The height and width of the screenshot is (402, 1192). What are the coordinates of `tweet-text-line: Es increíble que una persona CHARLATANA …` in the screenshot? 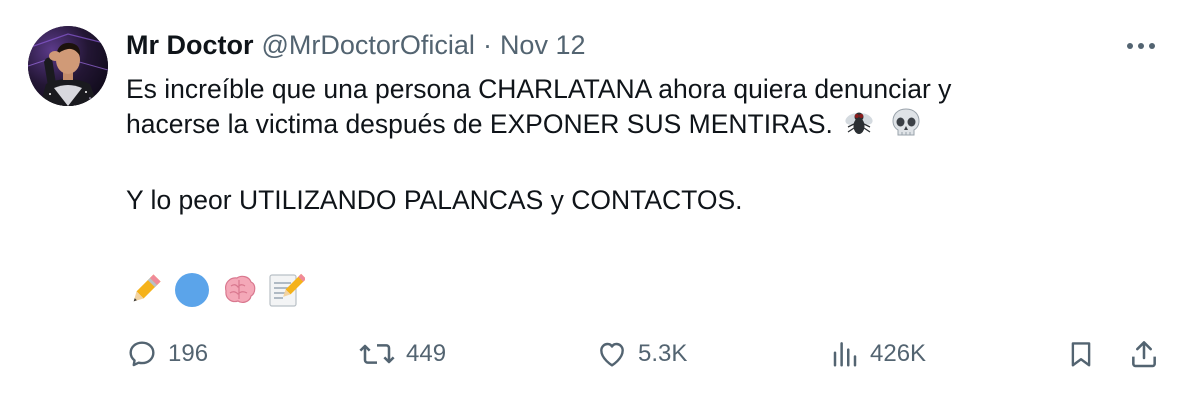 It's located at (539, 89).